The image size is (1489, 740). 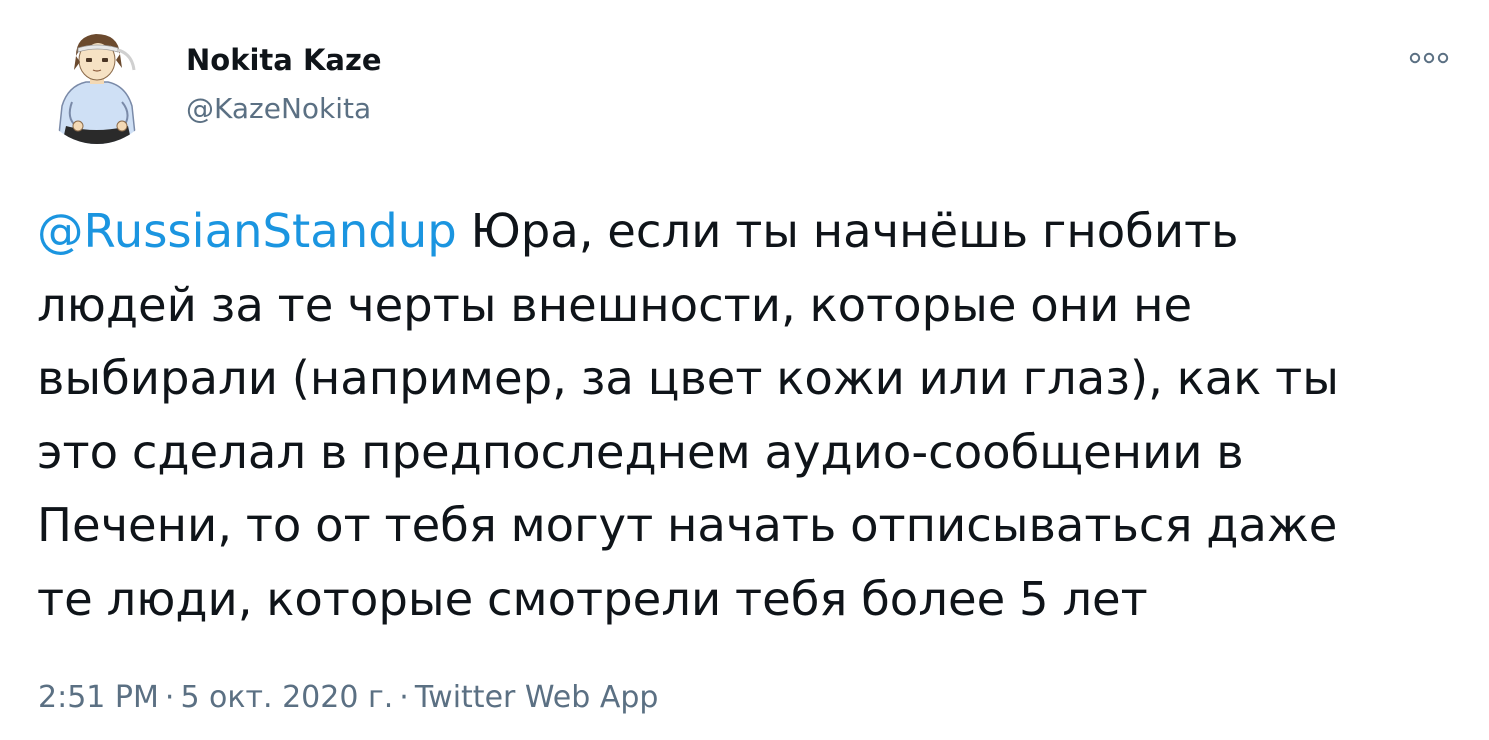 I want to click on author-handle: @KazeNokita, so click(x=278, y=109).